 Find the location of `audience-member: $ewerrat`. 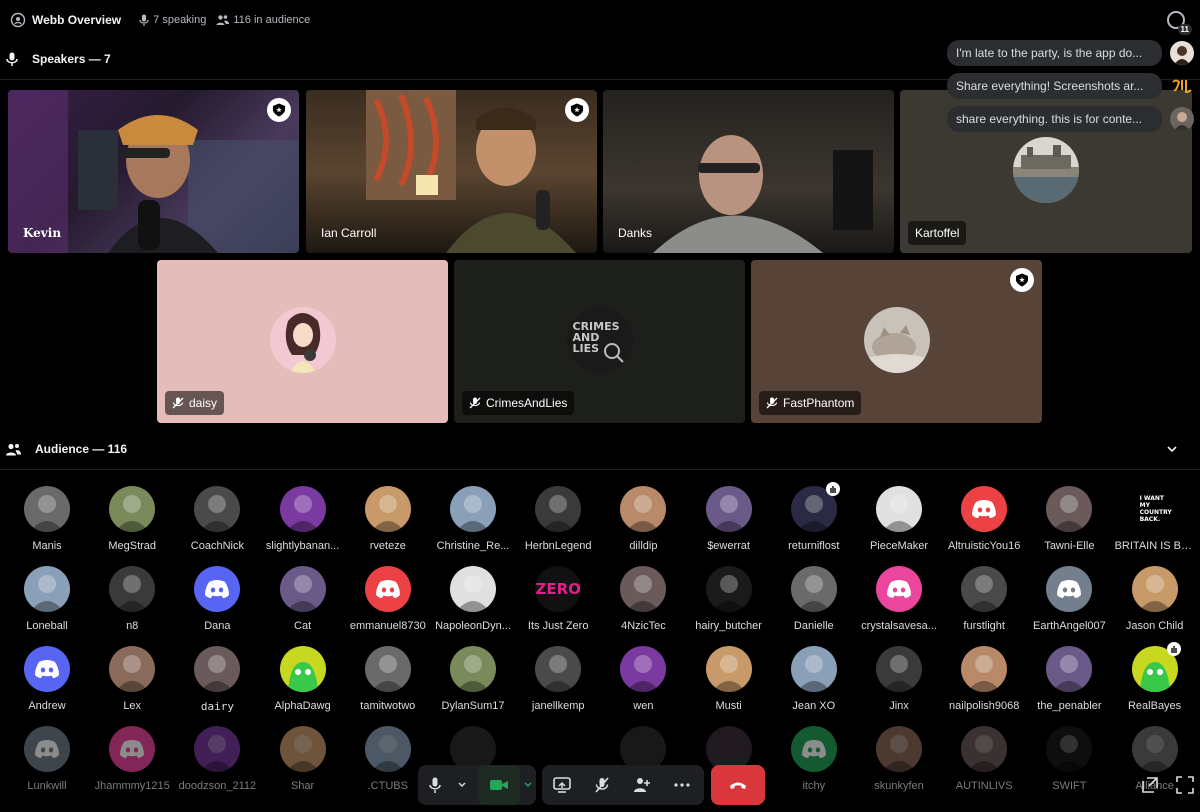

audience-member: $ewerrat is located at coordinates (729, 519).